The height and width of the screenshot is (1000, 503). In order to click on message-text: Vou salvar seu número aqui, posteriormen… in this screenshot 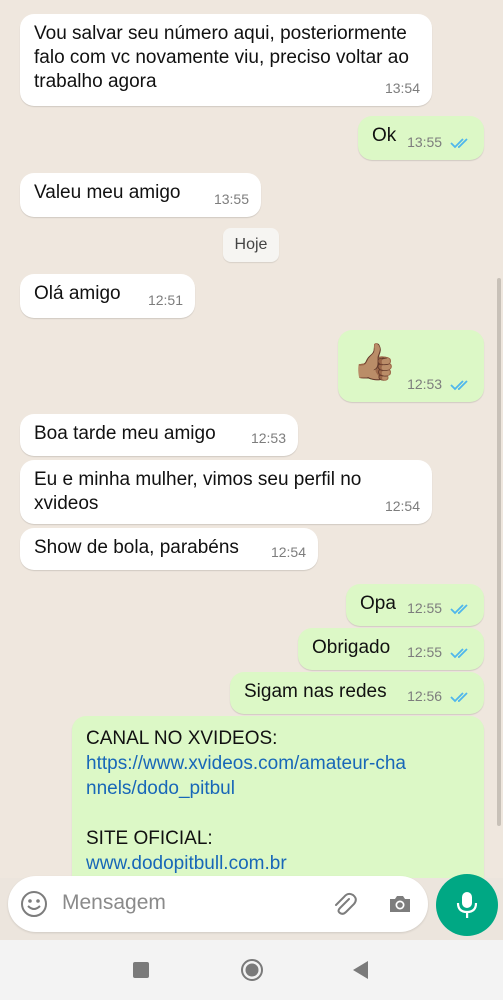, I will do `click(221, 57)`.